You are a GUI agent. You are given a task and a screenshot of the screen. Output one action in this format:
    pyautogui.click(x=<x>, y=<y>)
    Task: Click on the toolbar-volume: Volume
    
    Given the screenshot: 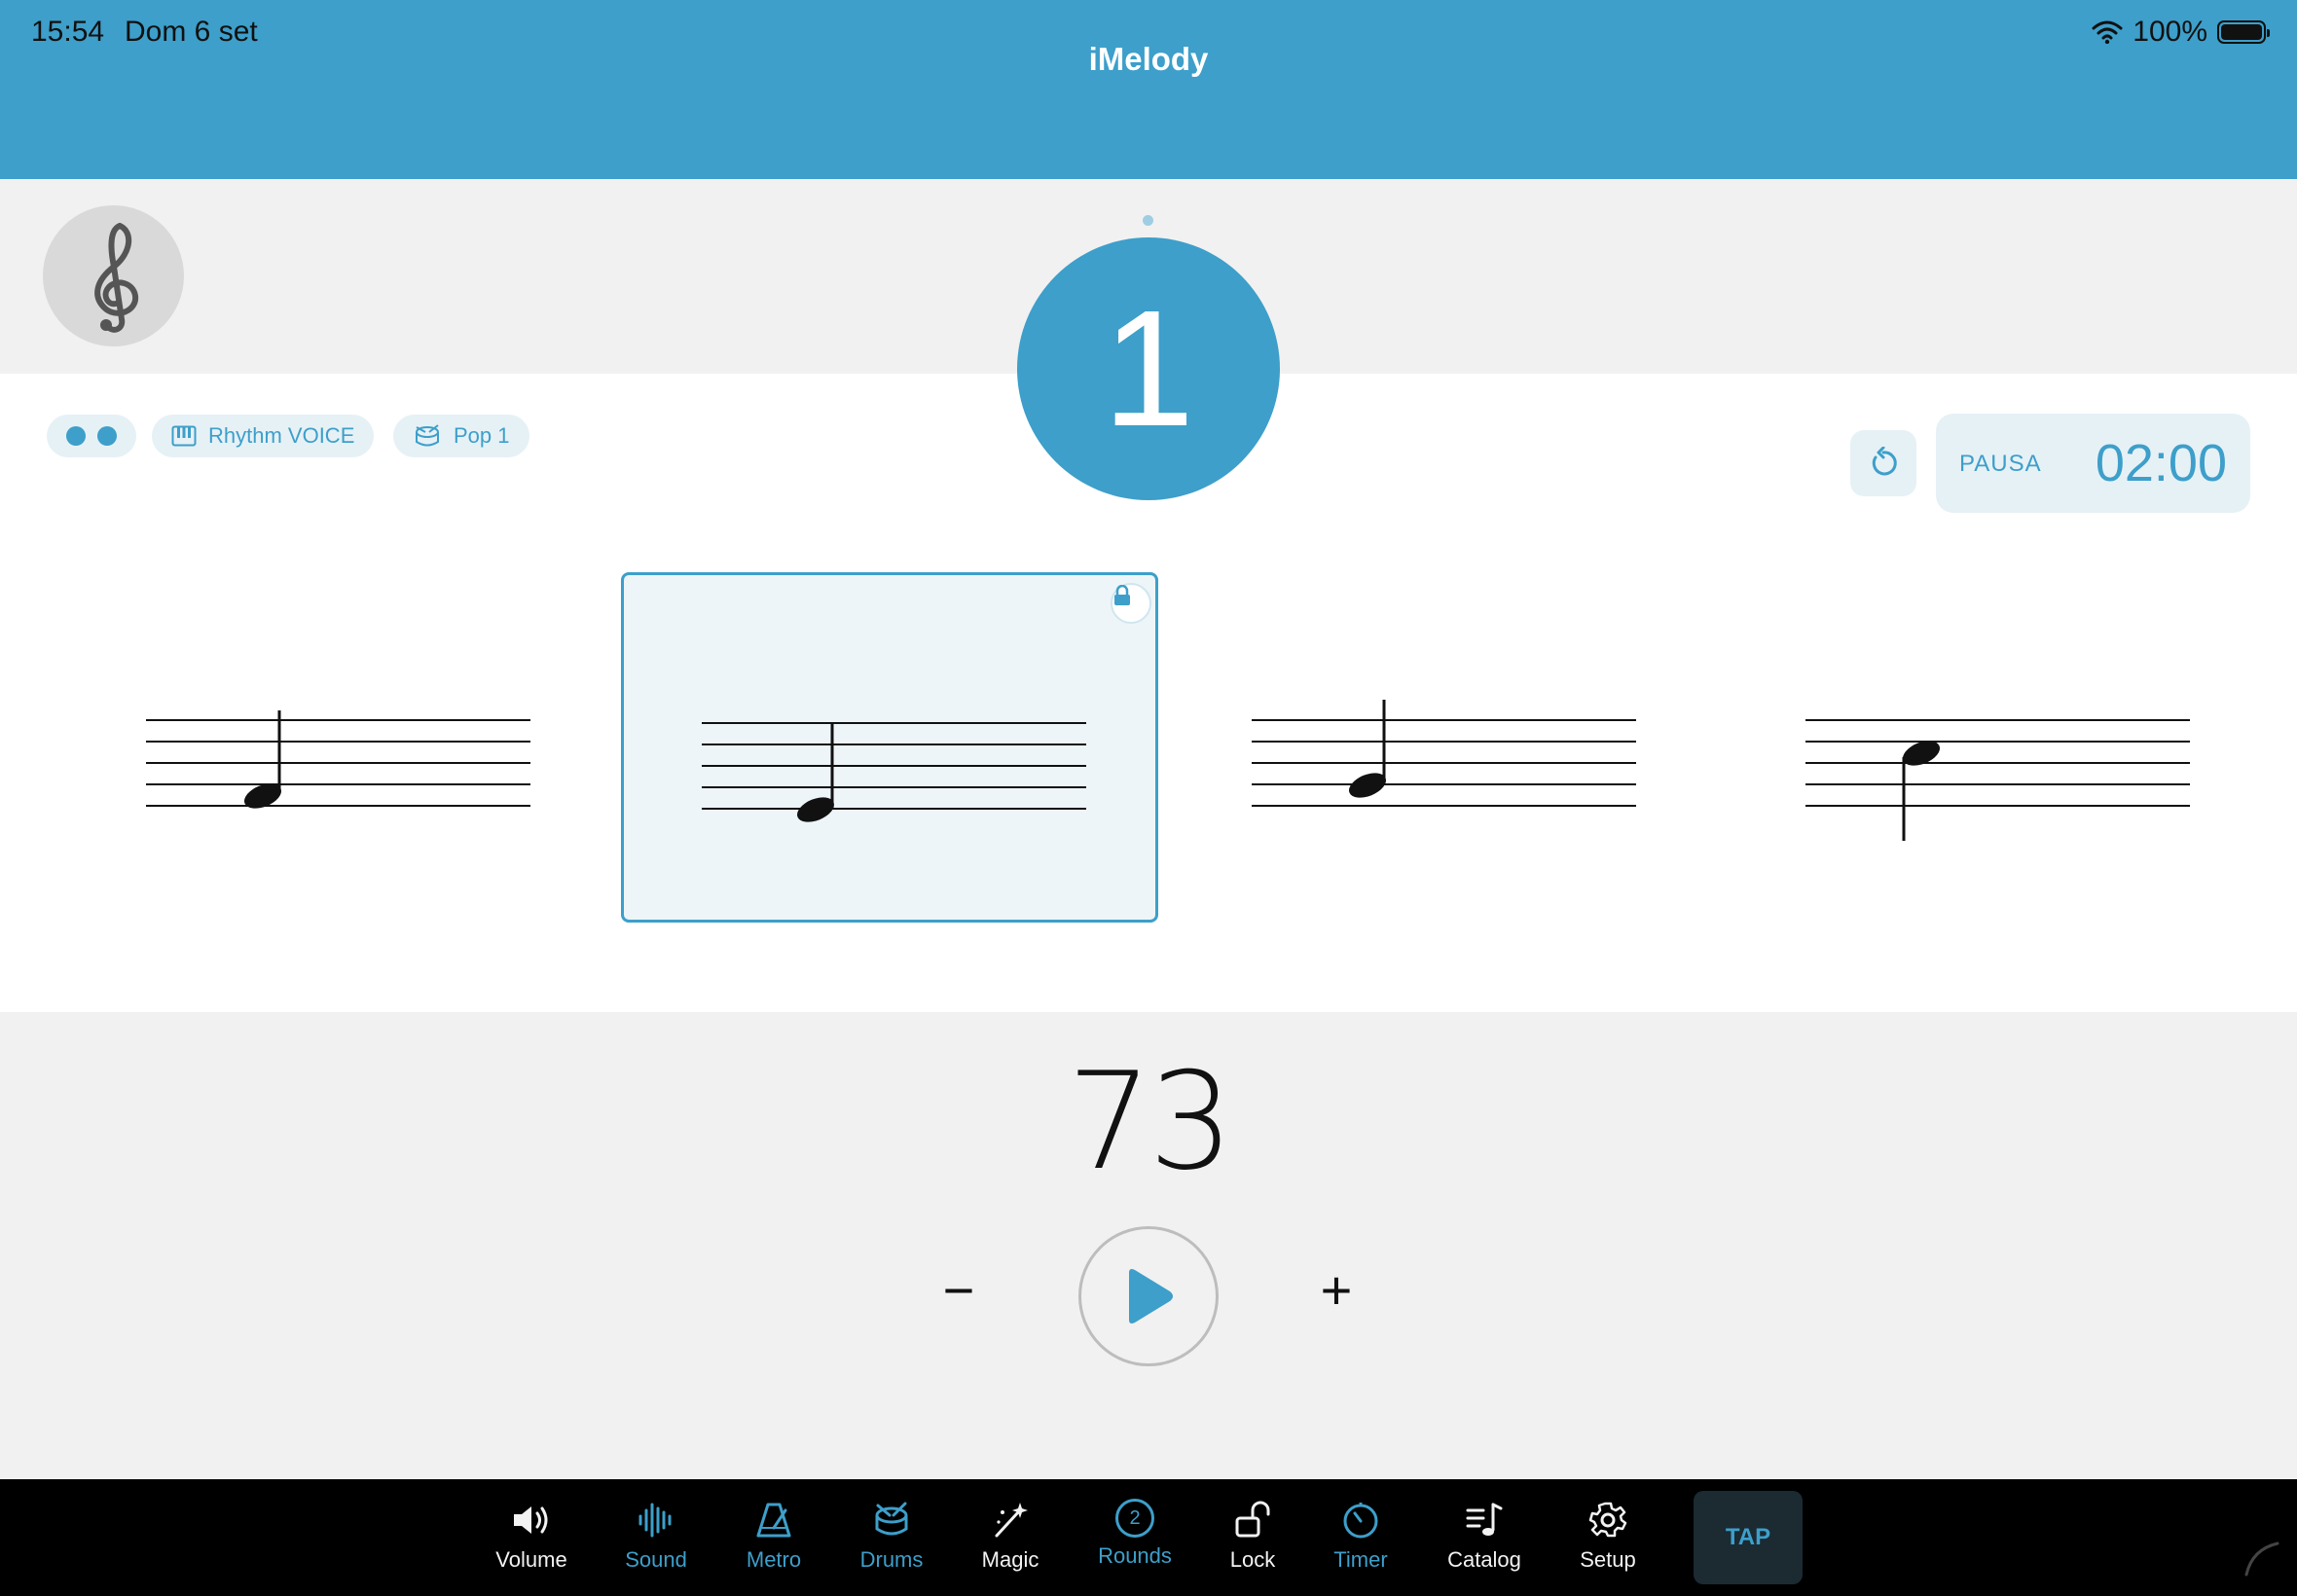 What is the action you would take?
    pyautogui.click(x=531, y=1542)
    